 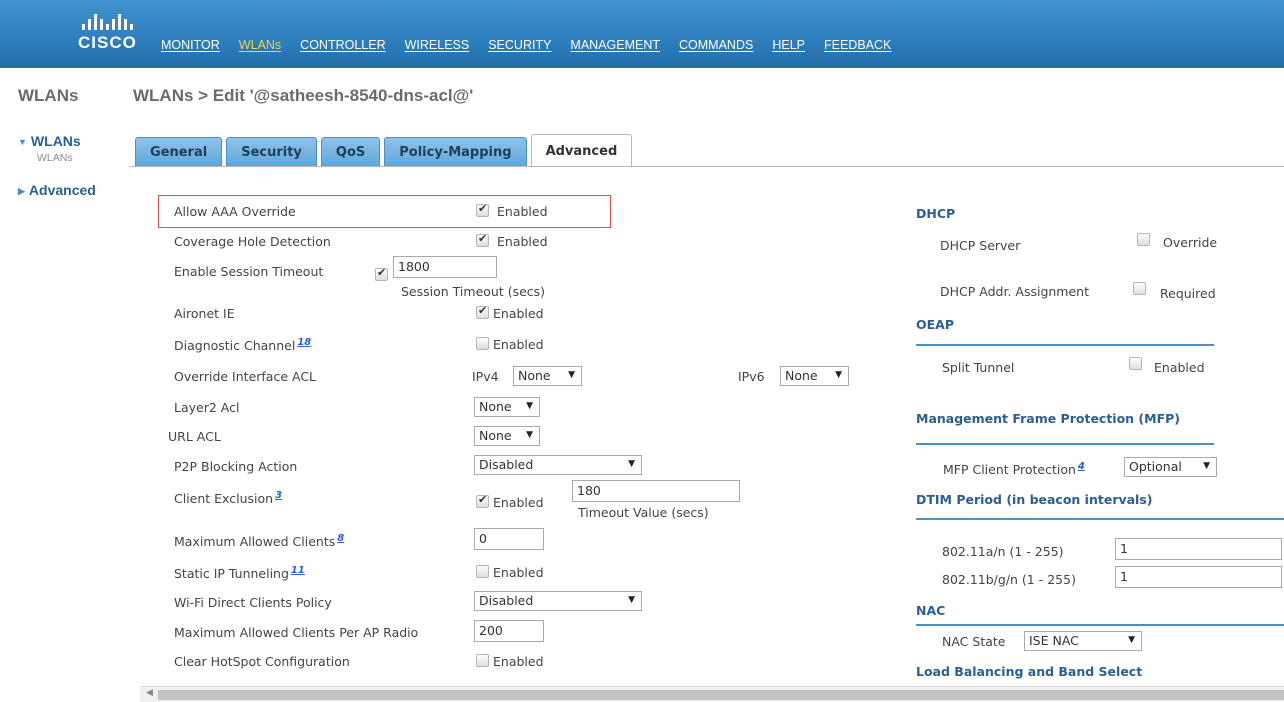 What do you see at coordinates (22, 142) in the screenshot?
I see `expanded-triangle-icon: ▼` at bounding box center [22, 142].